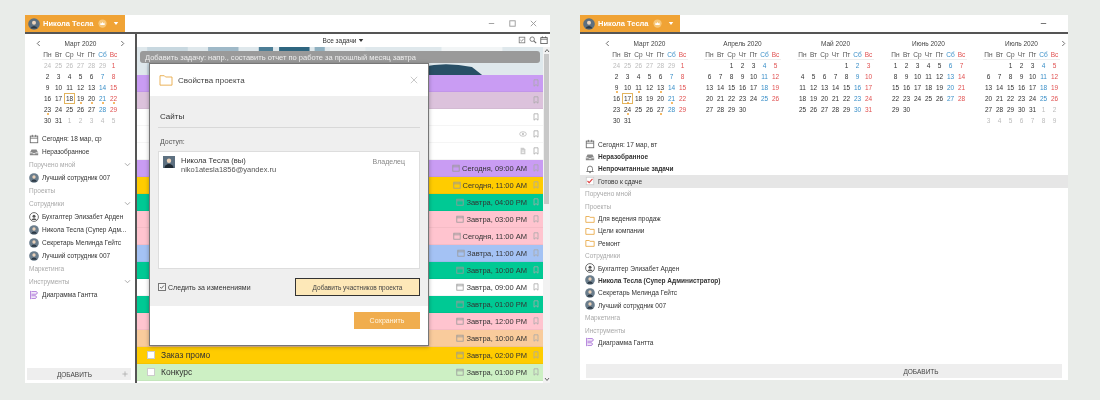 This screenshot has height=400, width=1100. I want to click on project-name-field: Сайты, so click(289, 116).